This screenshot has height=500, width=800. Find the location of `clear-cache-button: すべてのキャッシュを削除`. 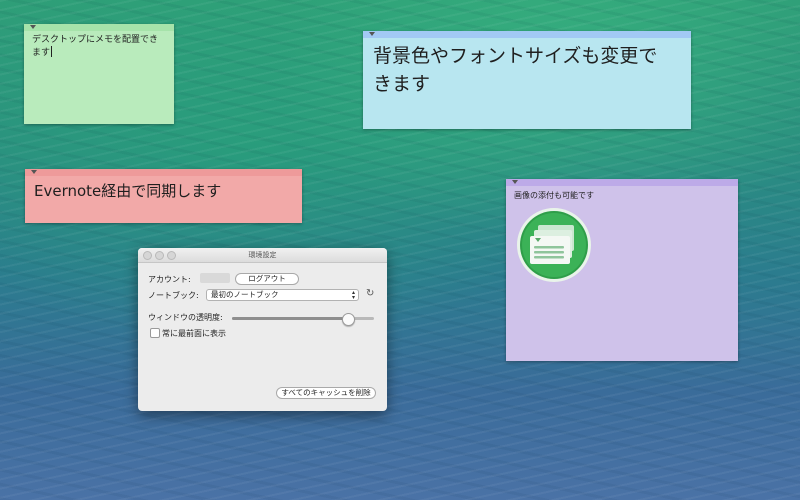

clear-cache-button: すべてのキャッシュを削除 is located at coordinates (326, 393).